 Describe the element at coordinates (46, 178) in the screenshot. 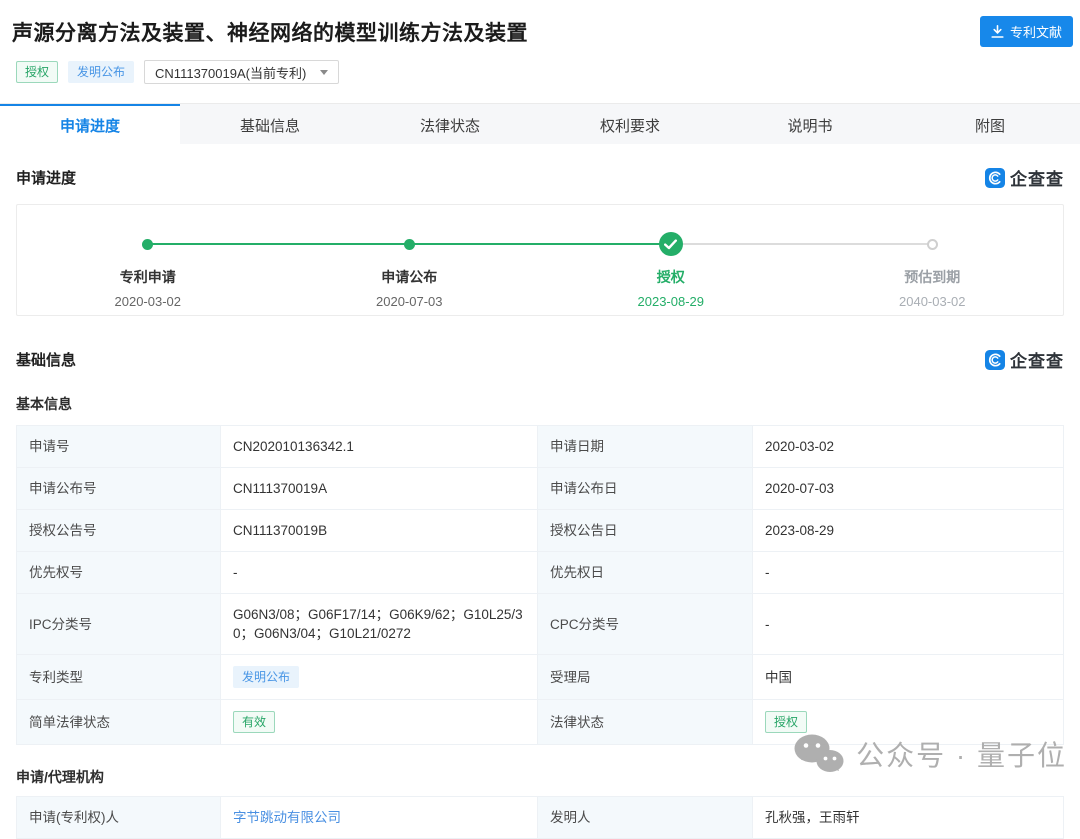

I see `progress-section-title: 申请进度` at that location.